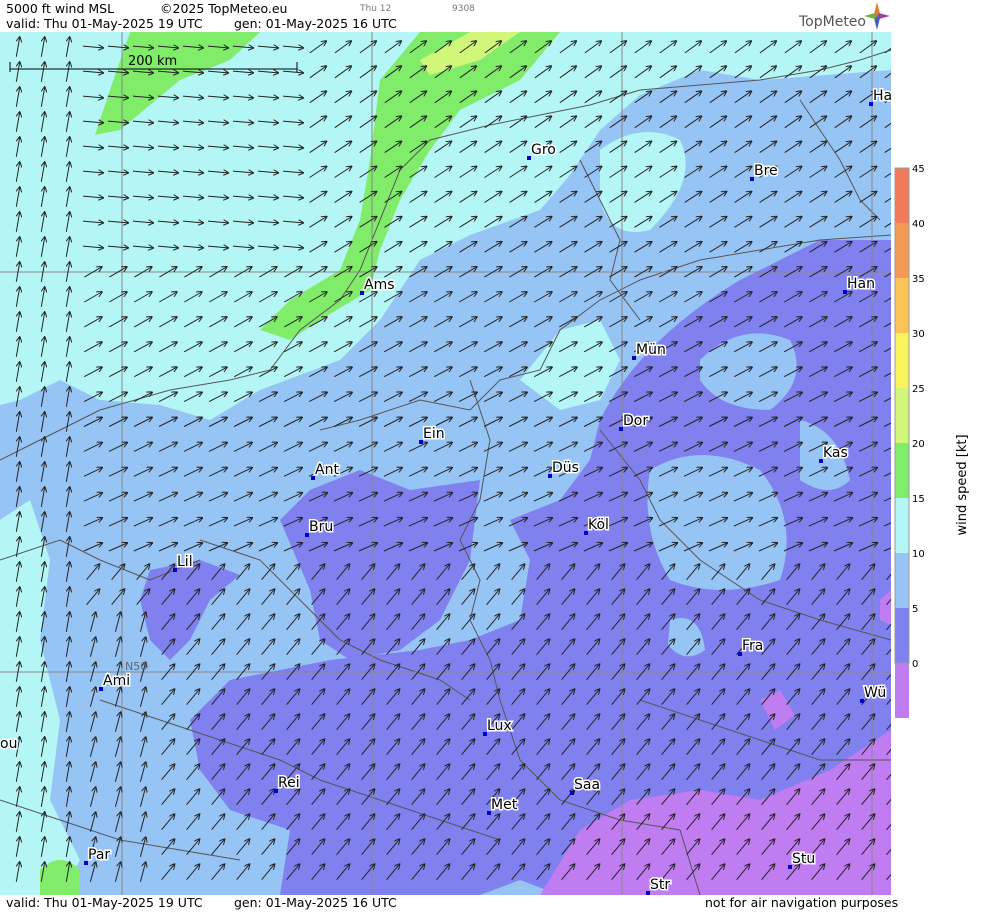 The image size is (983, 913). What do you see at coordinates (463, 9) in the screenshot?
I see `header-small-2: 9308` at bounding box center [463, 9].